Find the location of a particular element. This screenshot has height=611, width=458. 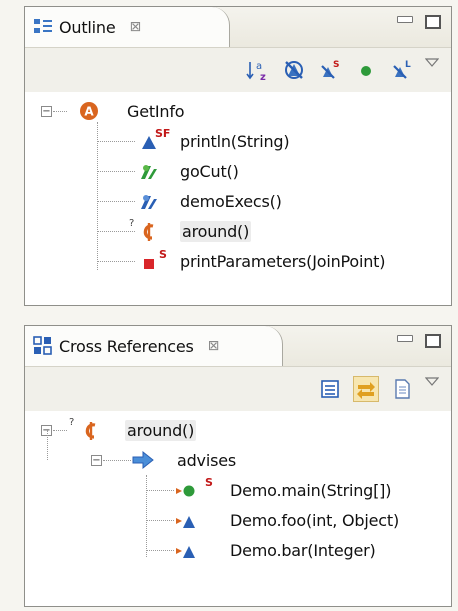

tree-item: S Demo.main(String[]) is located at coordinates (238, 490).